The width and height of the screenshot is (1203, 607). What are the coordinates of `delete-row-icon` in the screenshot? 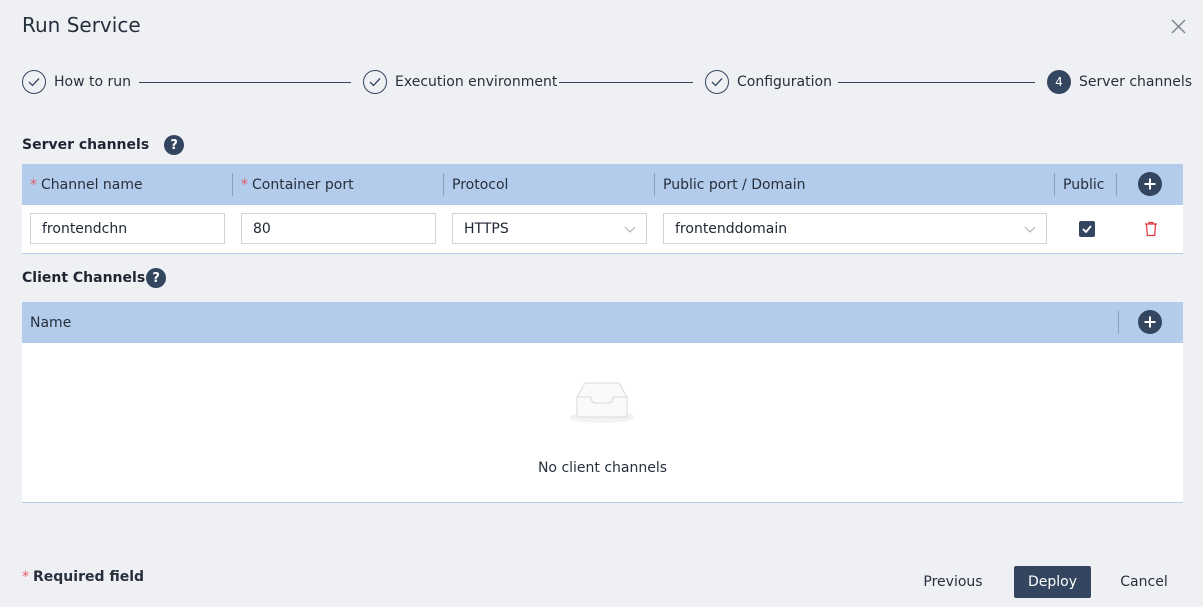 It's located at (1151, 229).